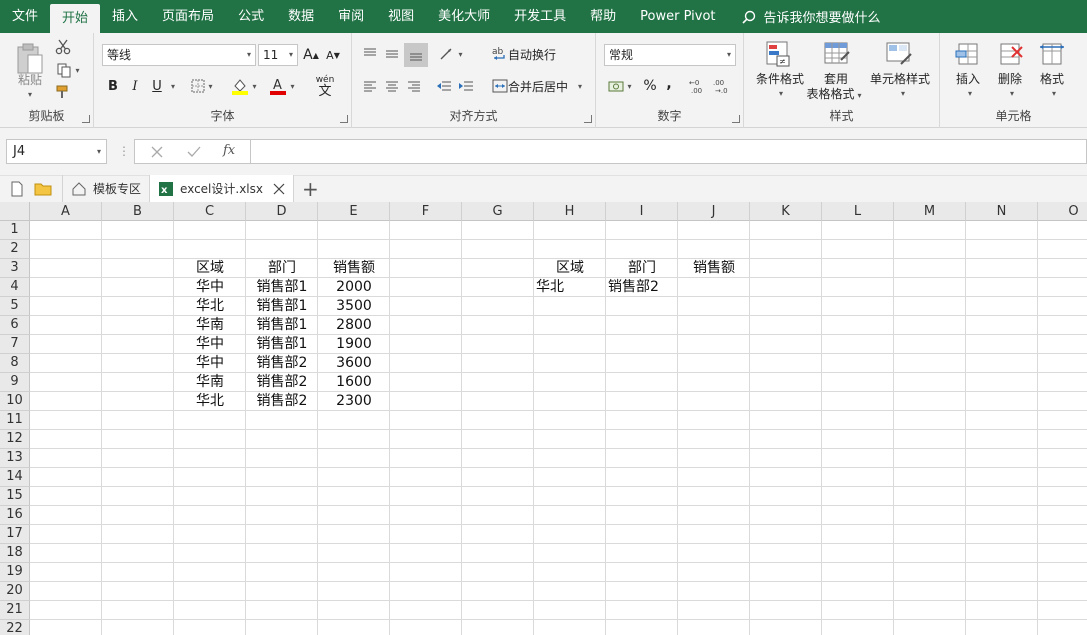  What do you see at coordinates (15, 534) in the screenshot?
I see `row-header: 17` at bounding box center [15, 534].